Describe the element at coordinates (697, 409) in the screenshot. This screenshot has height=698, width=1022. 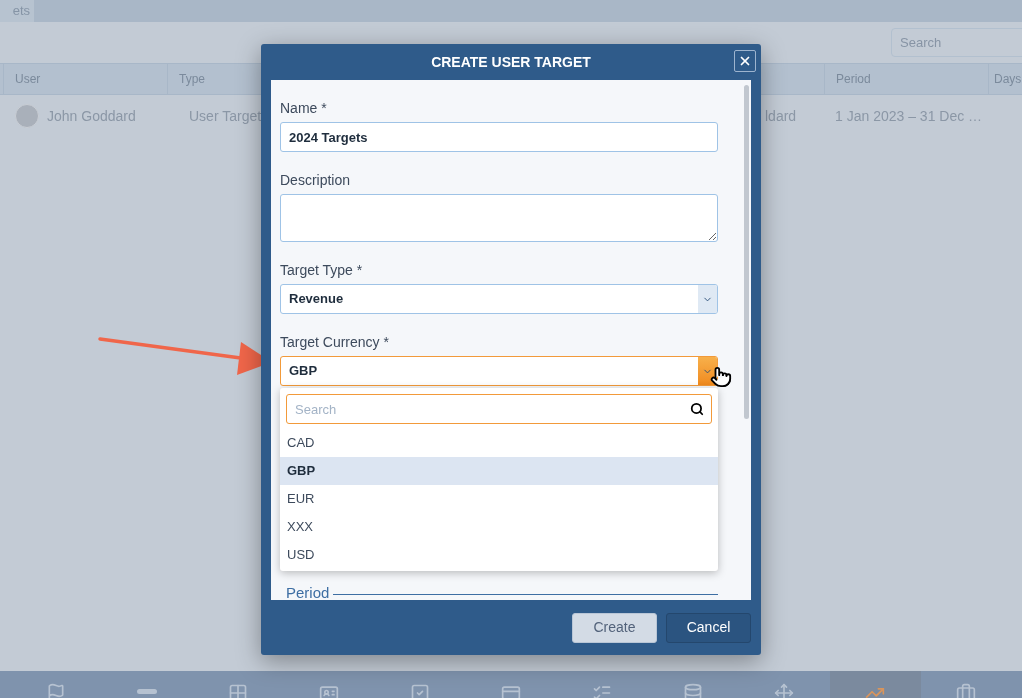
I see `search-icon` at that location.